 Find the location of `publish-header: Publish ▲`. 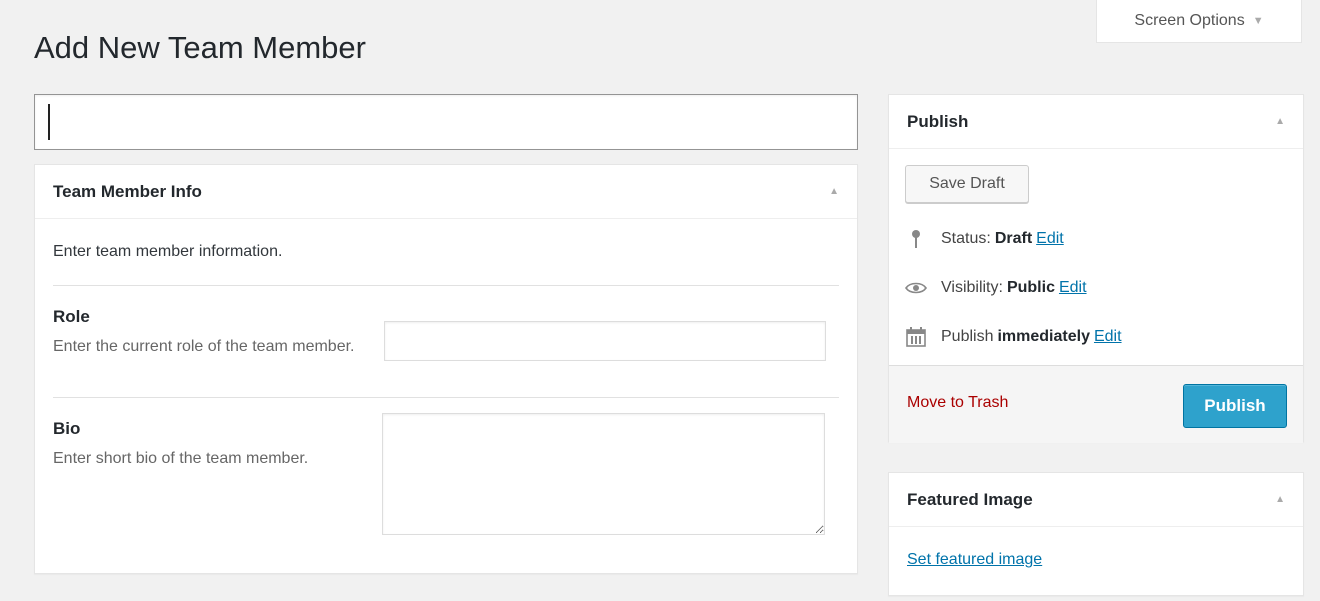

publish-header: Publish ▲ is located at coordinates (1096, 122).